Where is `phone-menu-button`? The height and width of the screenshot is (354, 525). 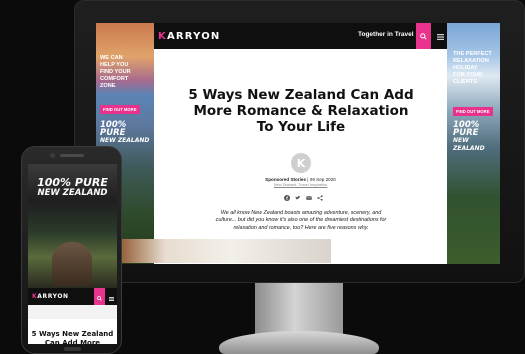 phone-menu-button is located at coordinates (111, 296).